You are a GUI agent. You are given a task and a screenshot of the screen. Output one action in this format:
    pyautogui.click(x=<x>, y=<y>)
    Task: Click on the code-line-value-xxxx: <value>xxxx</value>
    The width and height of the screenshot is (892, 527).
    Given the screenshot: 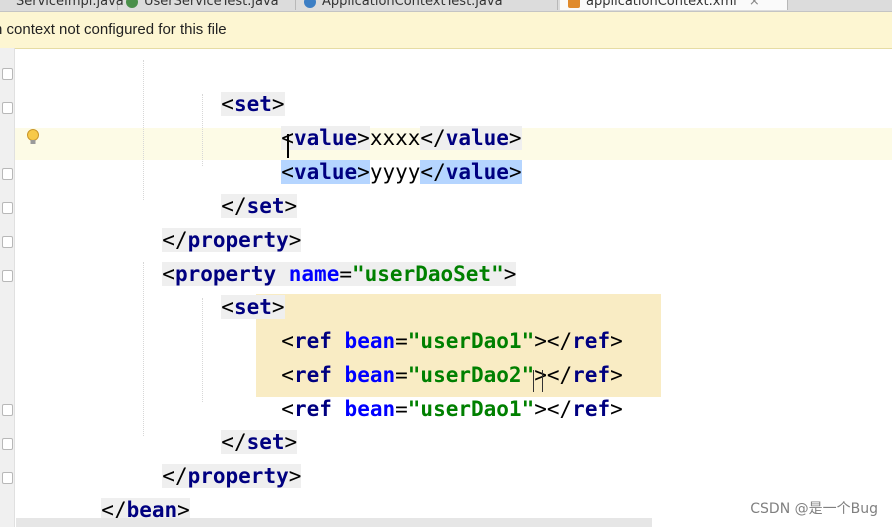 What is the action you would take?
    pyautogui.click(x=389, y=124)
    